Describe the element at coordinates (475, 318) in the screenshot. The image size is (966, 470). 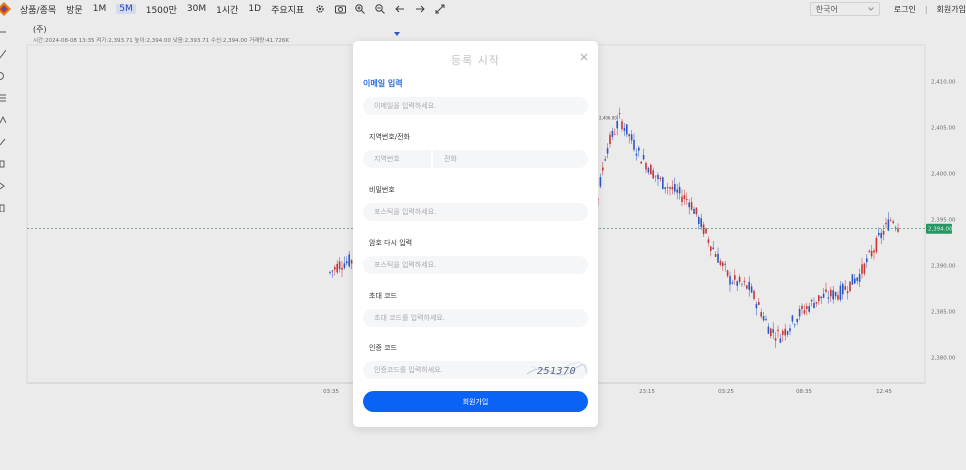
I see `invite-code-field: 초대 코드를 입력하세요.` at that location.